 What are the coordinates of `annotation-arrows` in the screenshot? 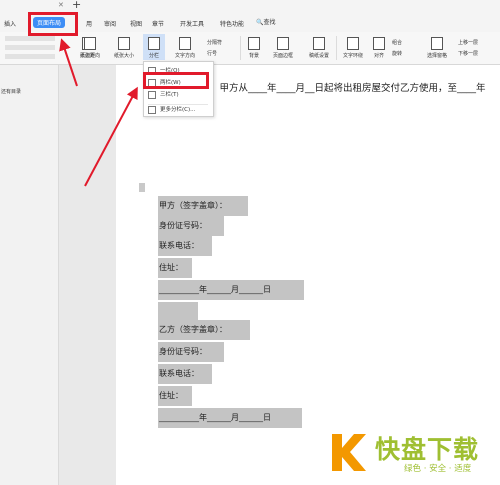 It's located at (98, 112).